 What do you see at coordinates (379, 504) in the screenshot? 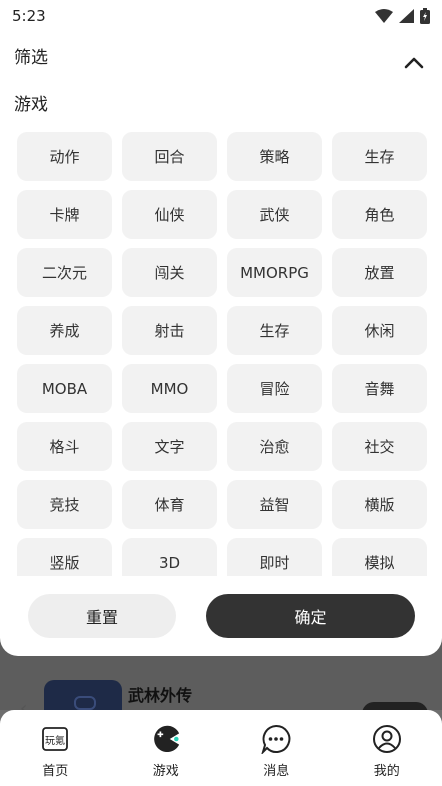
I see `tag-chip: 横版` at bounding box center [379, 504].